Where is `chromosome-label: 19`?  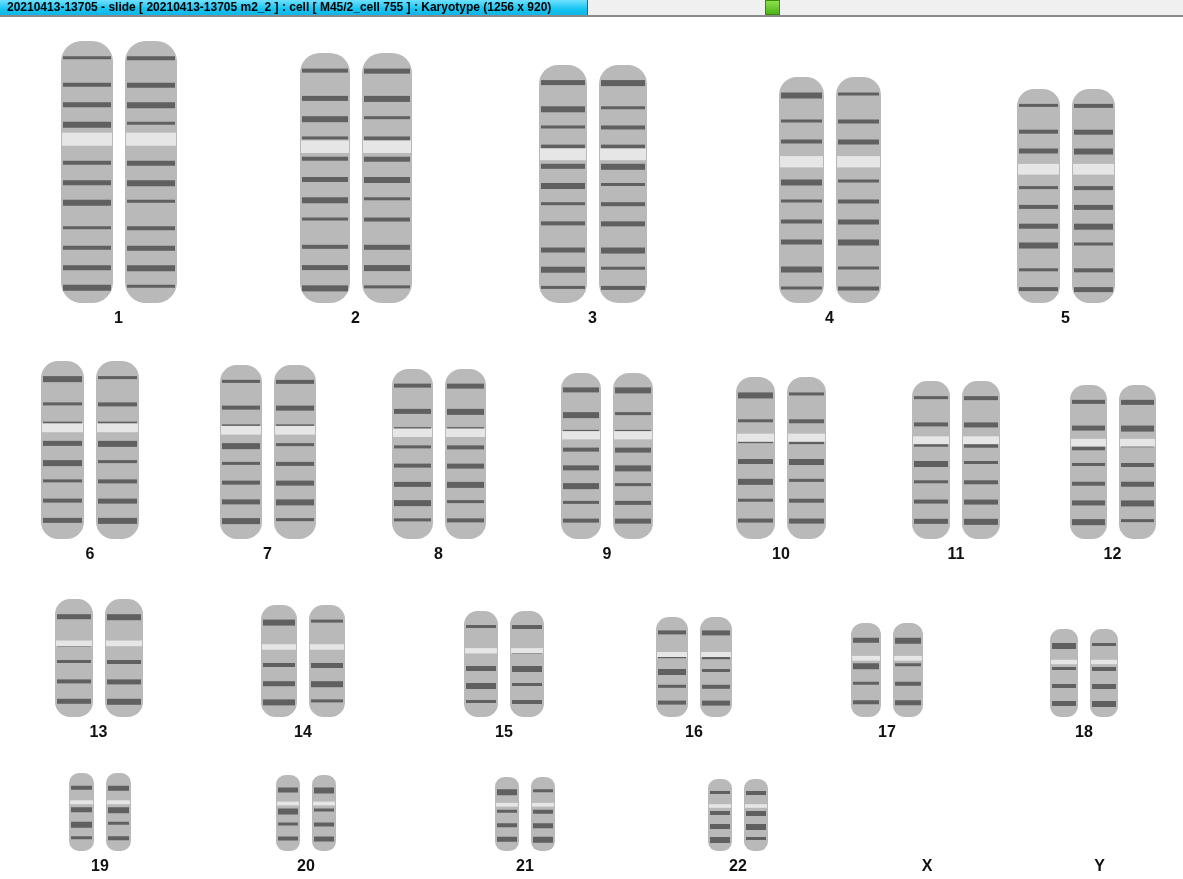
chromosome-label: 19 is located at coordinates (100, 866).